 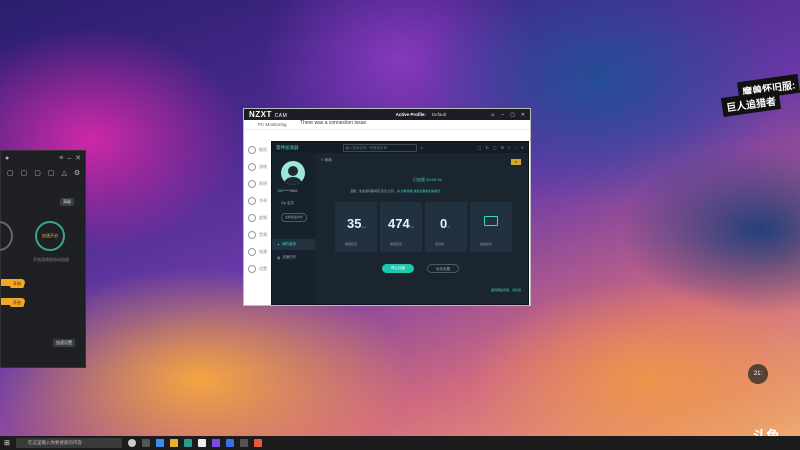 What do you see at coordinates (365, 191) in the screenshot?
I see `tip-text-pre: 温馨：加速游戏期间若` at bounding box center [365, 191].